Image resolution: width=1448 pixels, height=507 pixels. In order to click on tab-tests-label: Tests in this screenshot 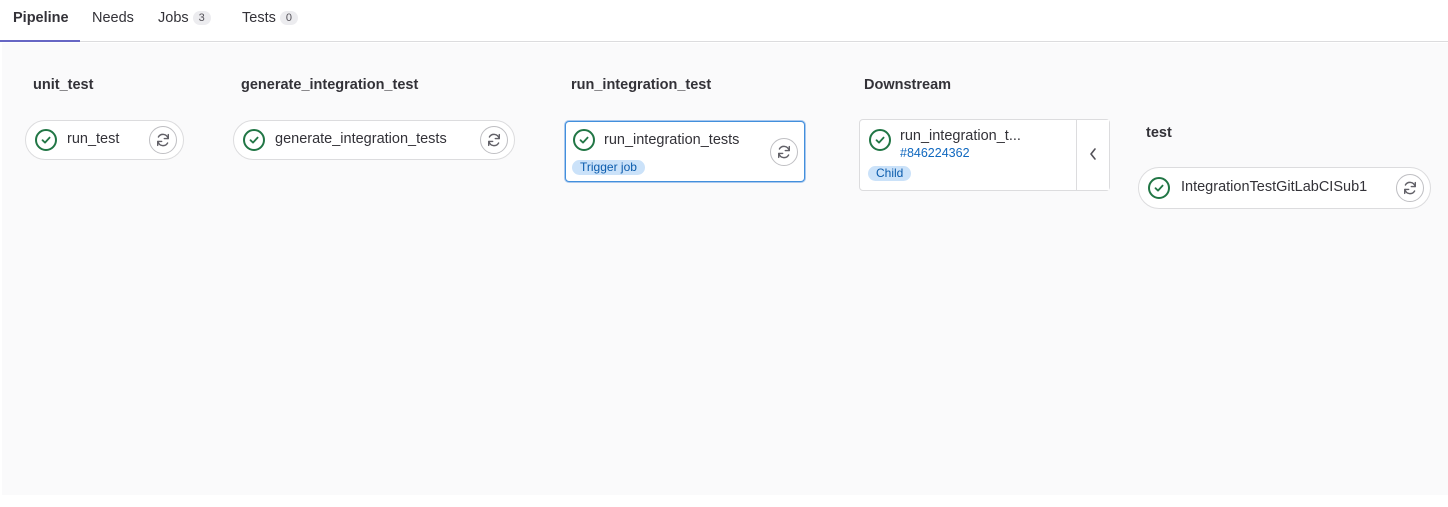, I will do `click(259, 18)`.